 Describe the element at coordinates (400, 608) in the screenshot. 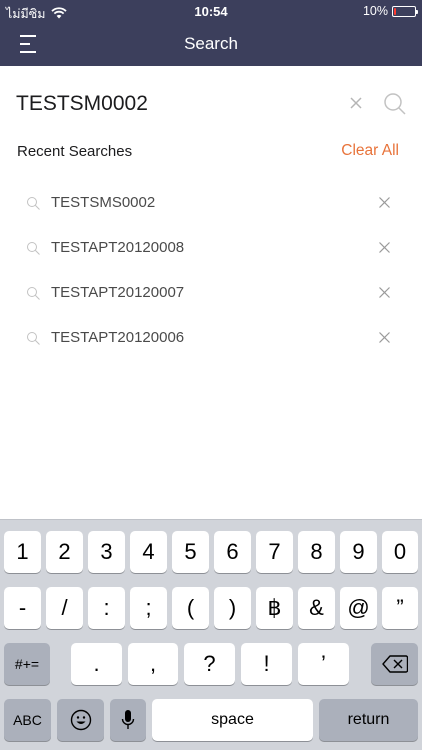

I see `key-quote: ”` at that location.